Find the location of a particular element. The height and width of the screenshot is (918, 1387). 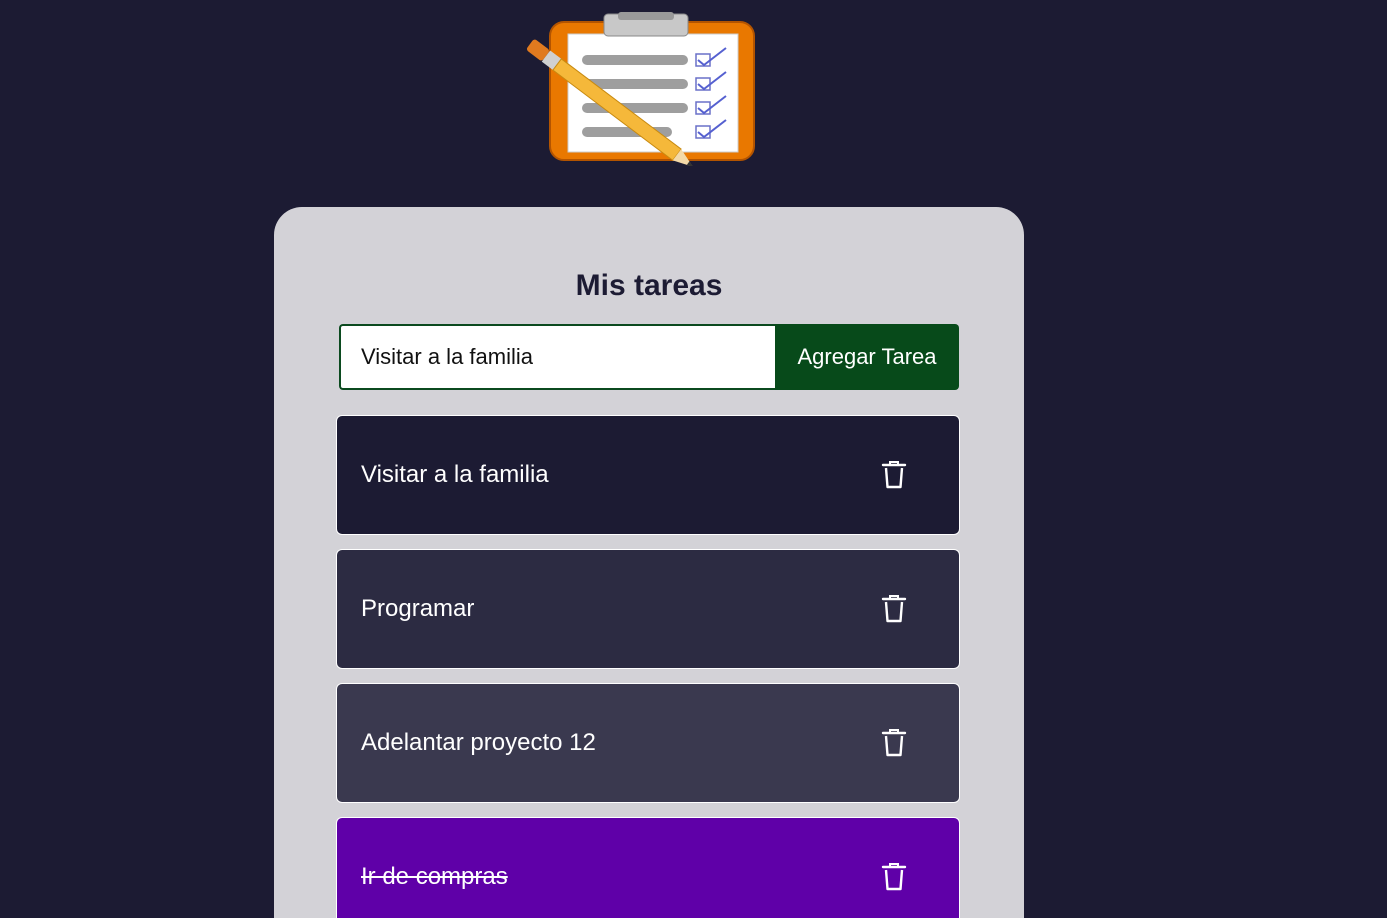

page-title: Mis tareas is located at coordinates (649, 285).